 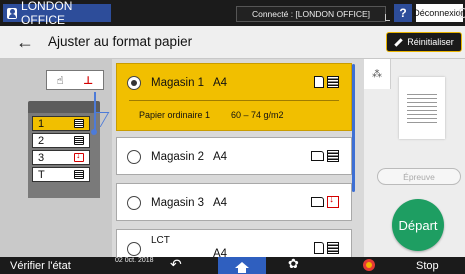 I want to click on preview-tab: ⁂, so click(x=377, y=74).